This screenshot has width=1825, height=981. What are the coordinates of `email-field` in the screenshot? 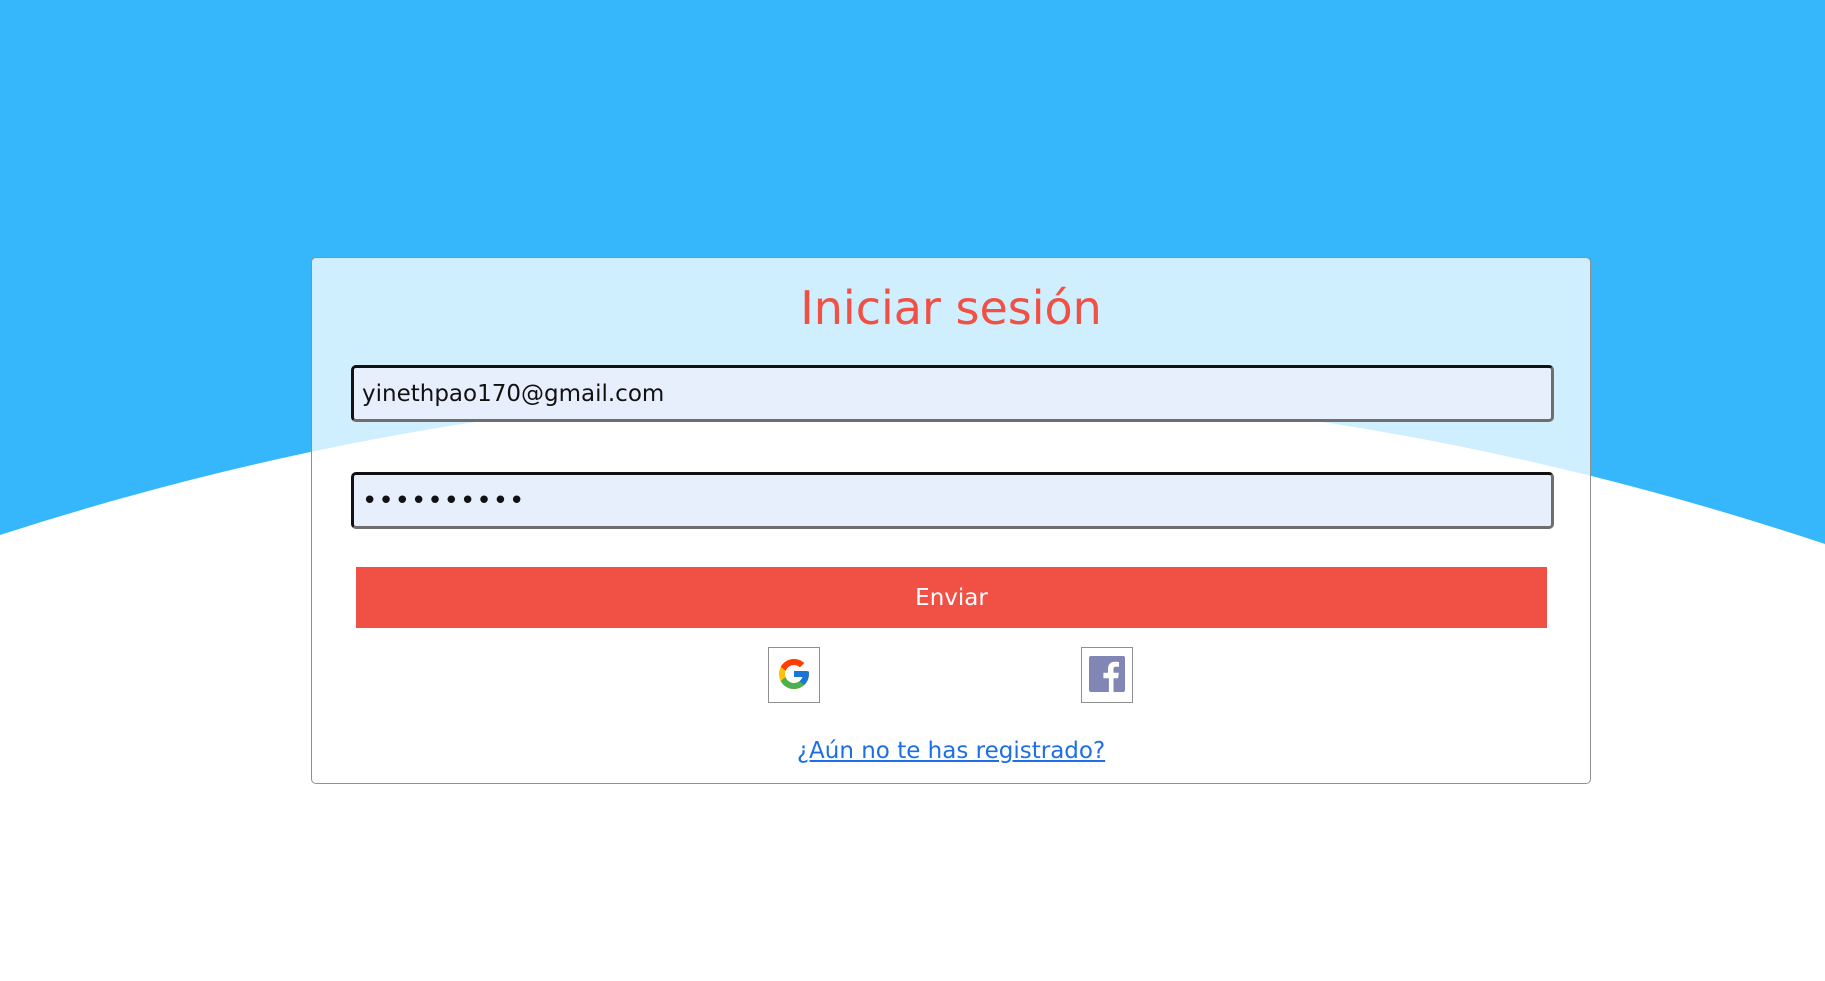 It's located at (952, 393).